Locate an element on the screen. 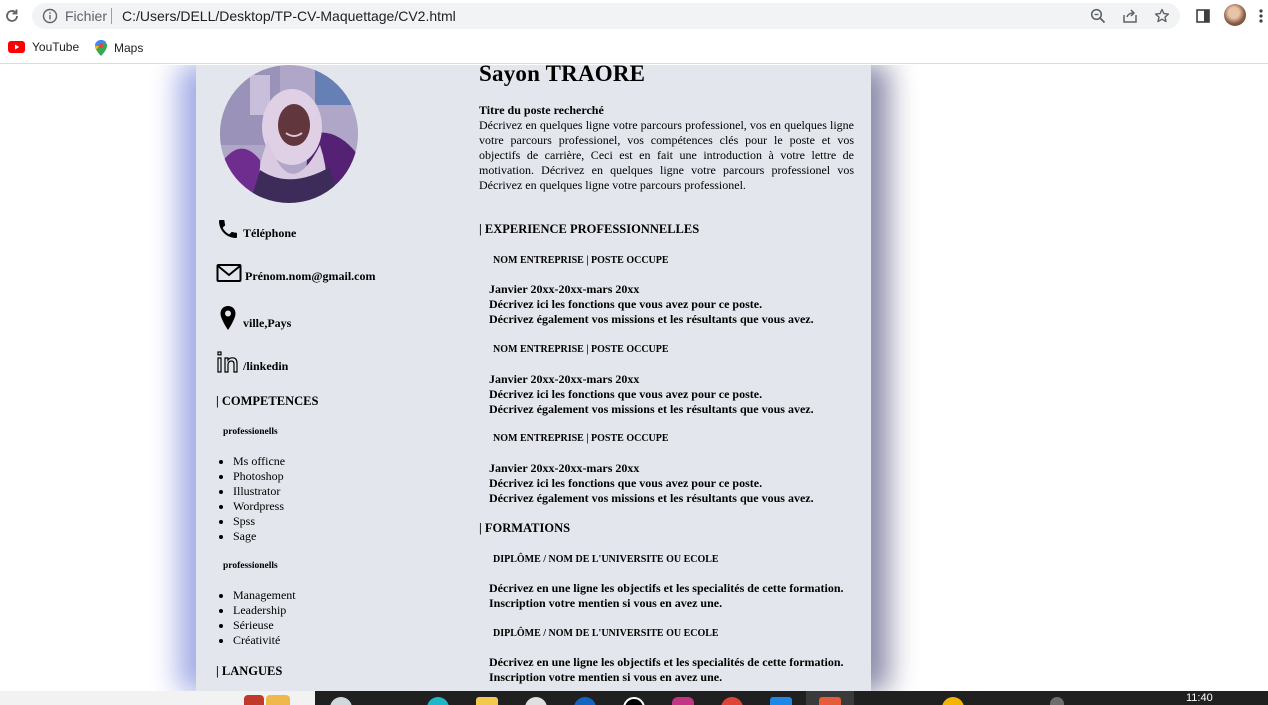 The height and width of the screenshot is (705, 1268). youtube-icon is located at coordinates (16, 47).